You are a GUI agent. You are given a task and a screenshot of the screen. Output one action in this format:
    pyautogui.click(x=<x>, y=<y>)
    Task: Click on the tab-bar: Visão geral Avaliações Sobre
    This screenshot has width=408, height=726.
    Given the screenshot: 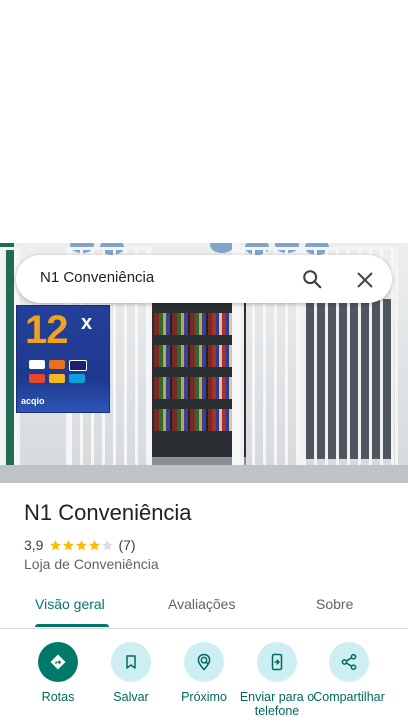 What is the action you would take?
    pyautogui.click(x=204, y=607)
    